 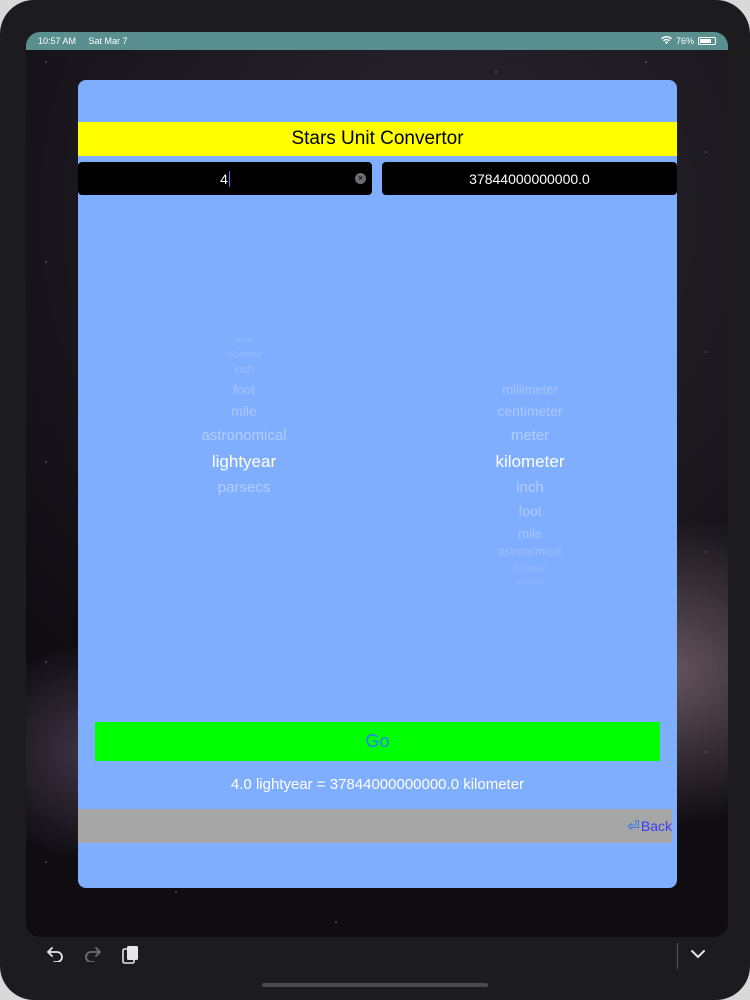 I want to click on back-bar: ⏎ Back, so click(x=375, y=826).